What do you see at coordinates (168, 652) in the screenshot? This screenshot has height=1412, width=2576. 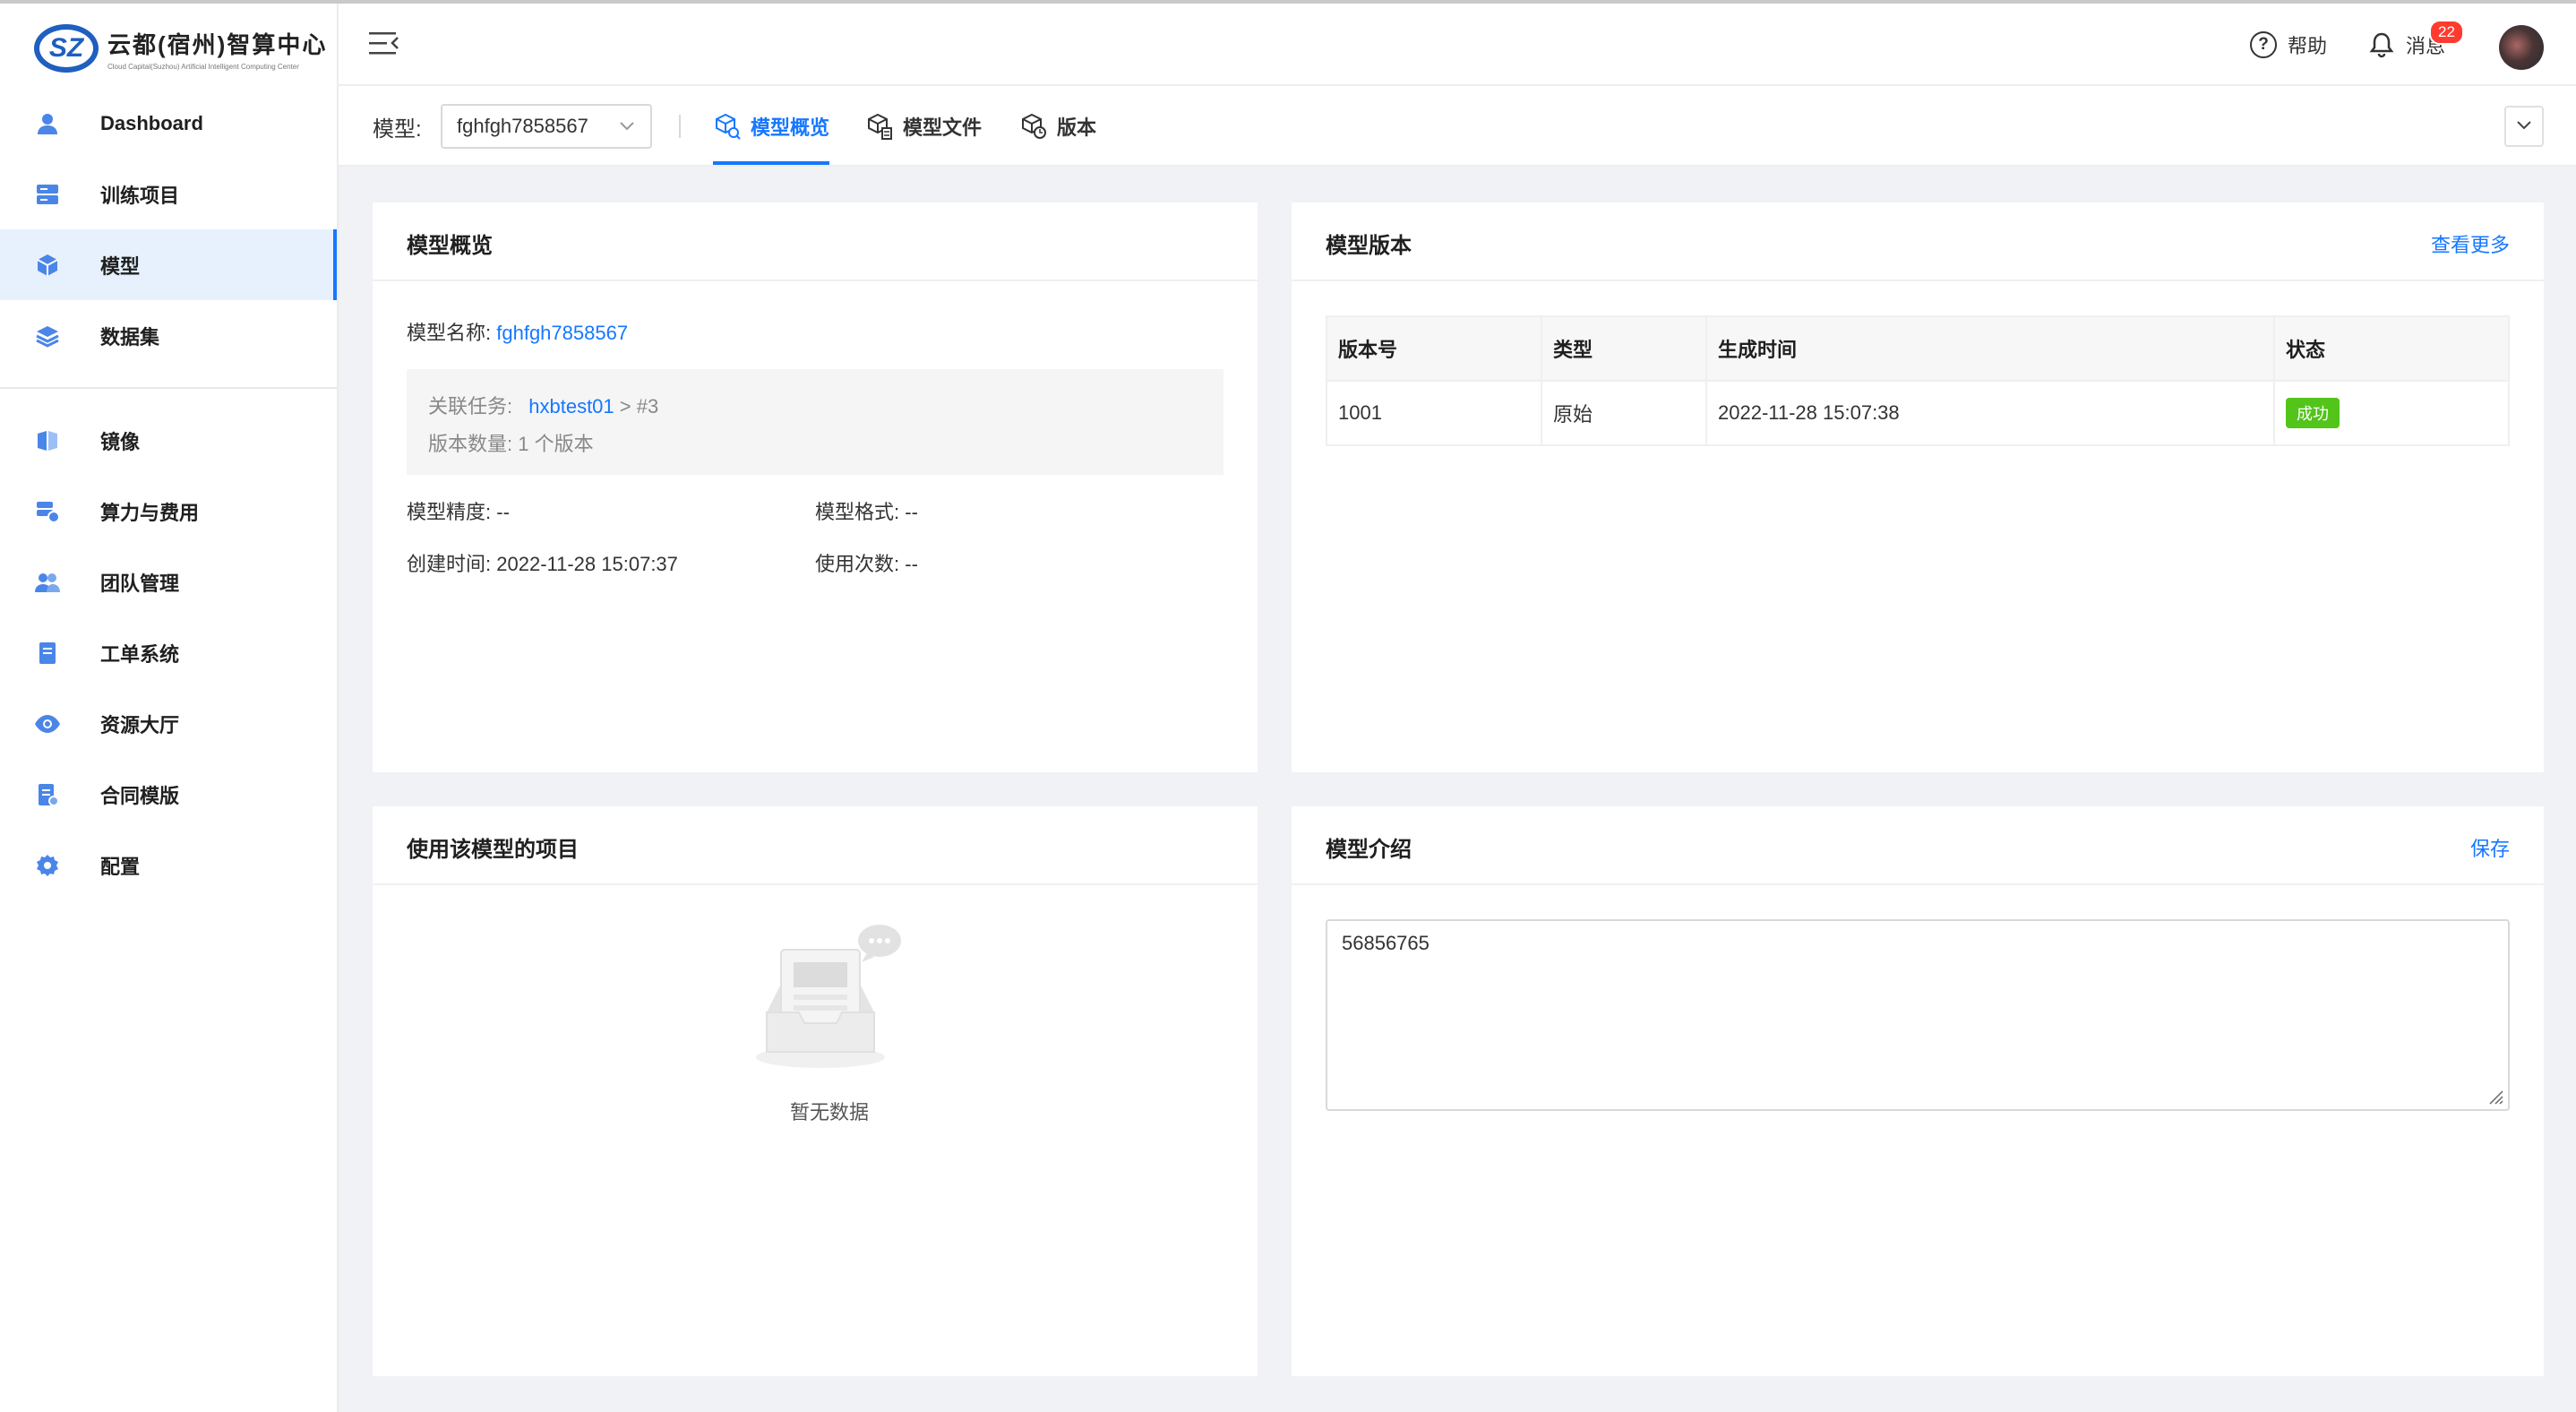 I see `sidebar-item-ticket: 工单系统` at bounding box center [168, 652].